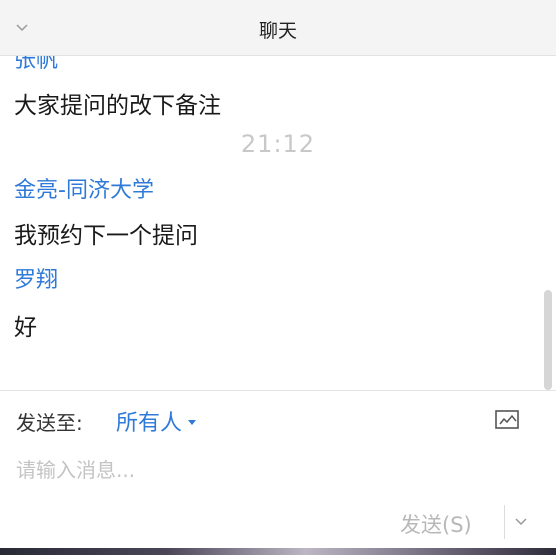 The image size is (556, 555). What do you see at coordinates (277, 31) in the screenshot?
I see `header-title: 聊天` at bounding box center [277, 31].